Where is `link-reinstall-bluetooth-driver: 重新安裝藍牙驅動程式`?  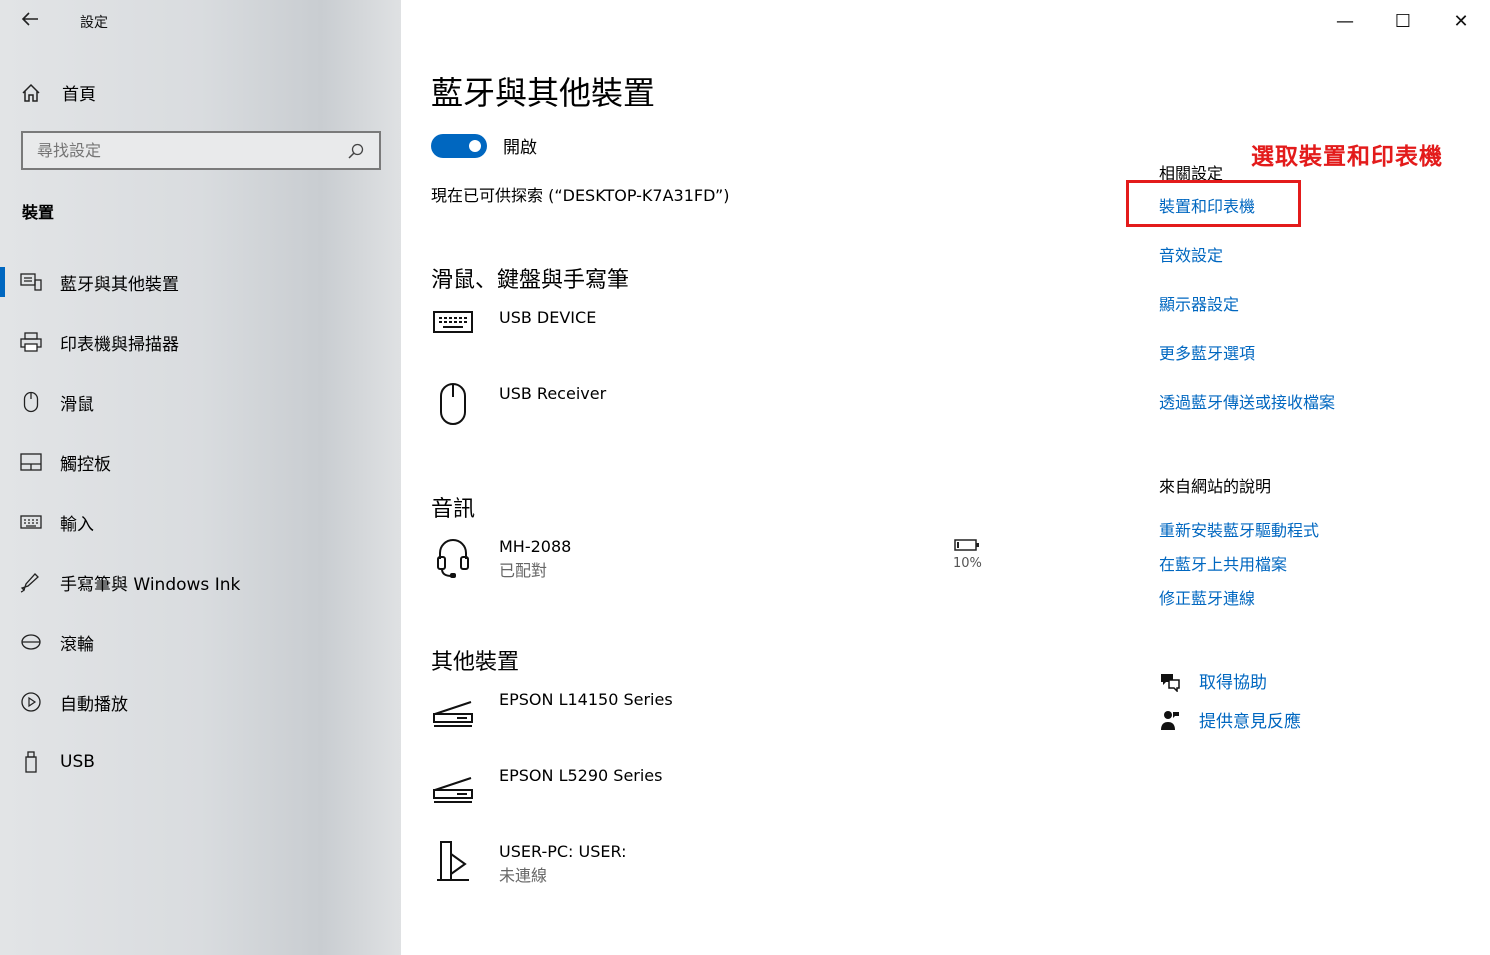 link-reinstall-bluetooth-driver: 重新安裝藍牙驅動程式 is located at coordinates (1239, 529).